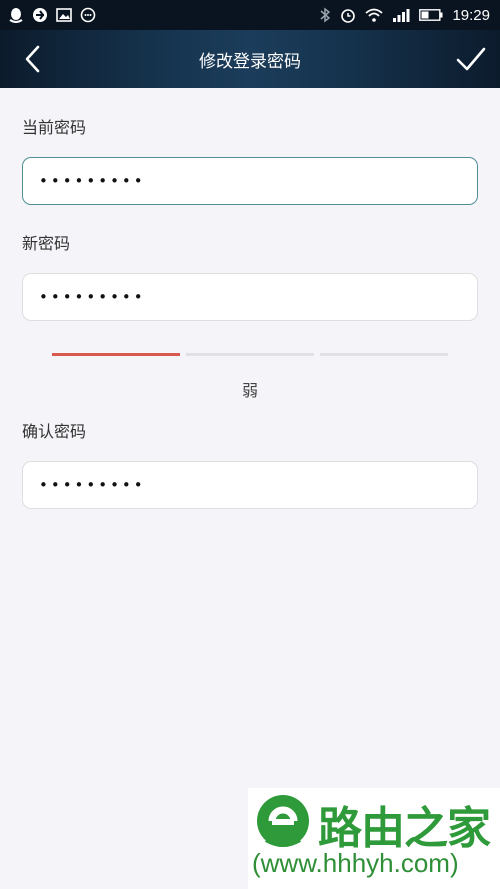 The width and height of the screenshot is (500, 889). Describe the element at coordinates (64, 15) in the screenshot. I see `image-icon` at that location.